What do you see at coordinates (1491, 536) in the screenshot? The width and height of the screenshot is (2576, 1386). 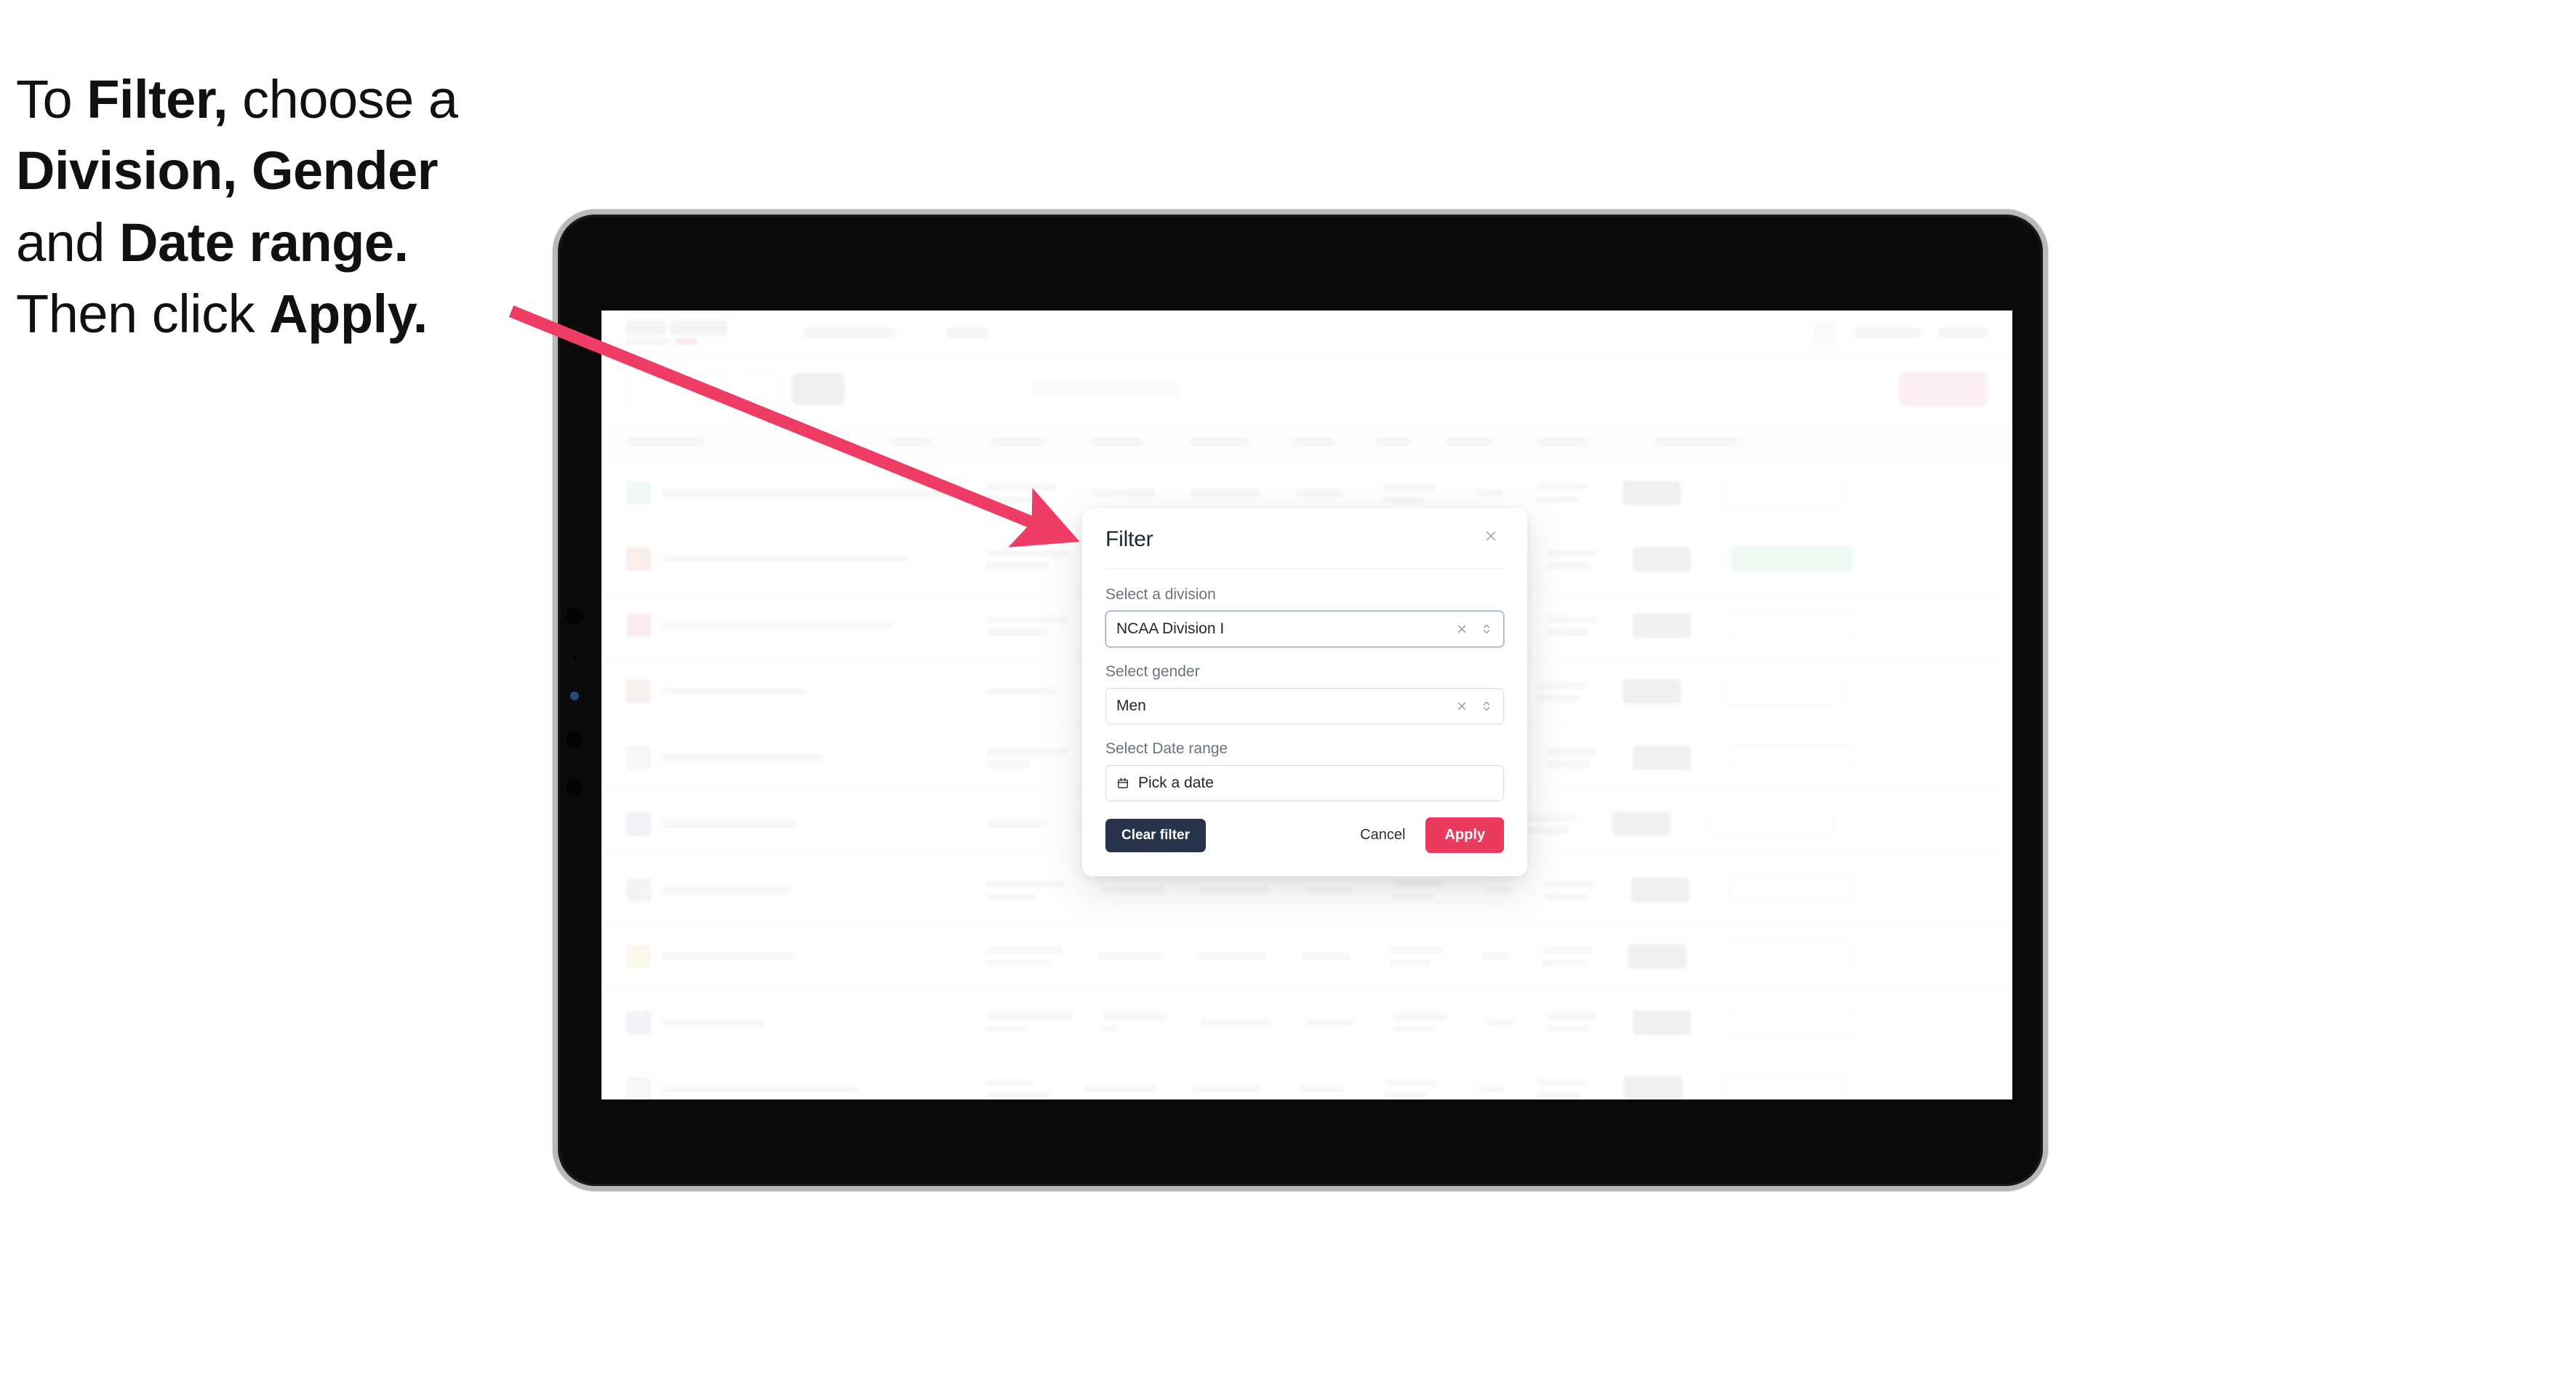 I see `close-icon` at bounding box center [1491, 536].